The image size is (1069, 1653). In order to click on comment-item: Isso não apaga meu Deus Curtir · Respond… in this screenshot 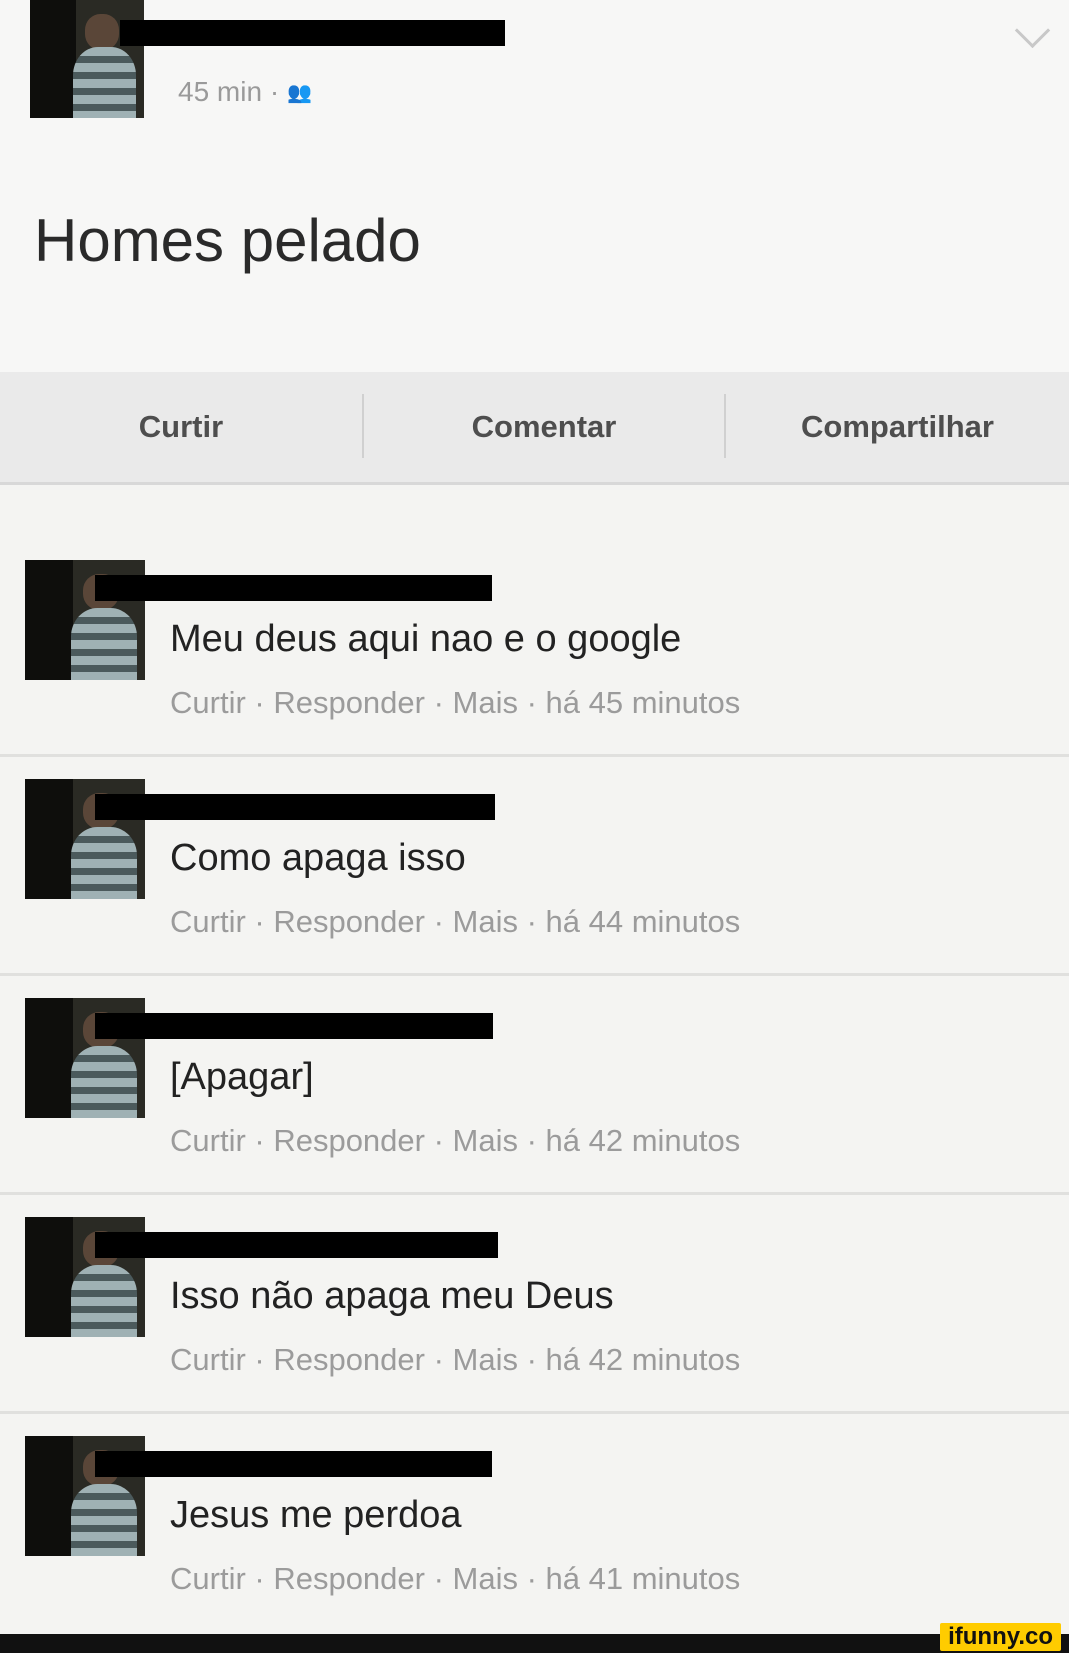, I will do `click(534, 1303)`.